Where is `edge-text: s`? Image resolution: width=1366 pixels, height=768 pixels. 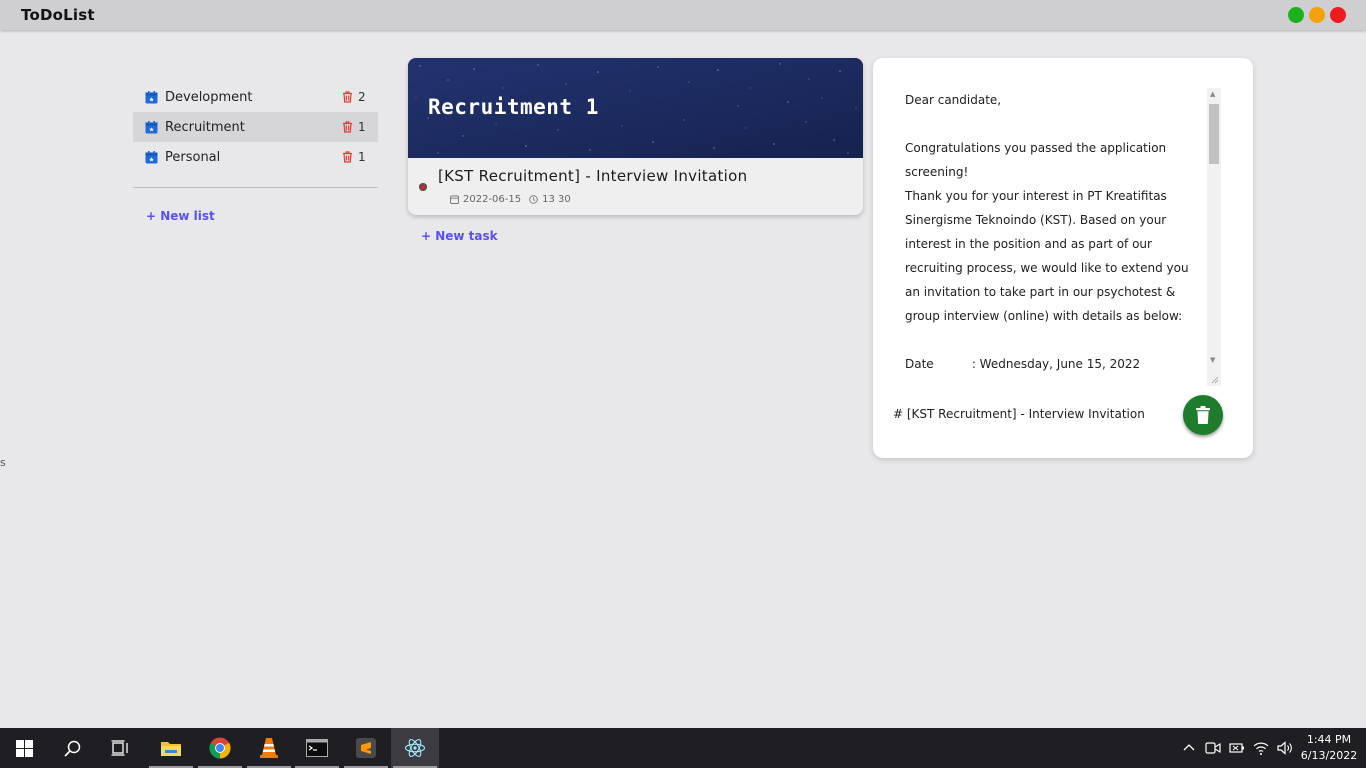
edge-text: s is located at coordinates (3, 462).